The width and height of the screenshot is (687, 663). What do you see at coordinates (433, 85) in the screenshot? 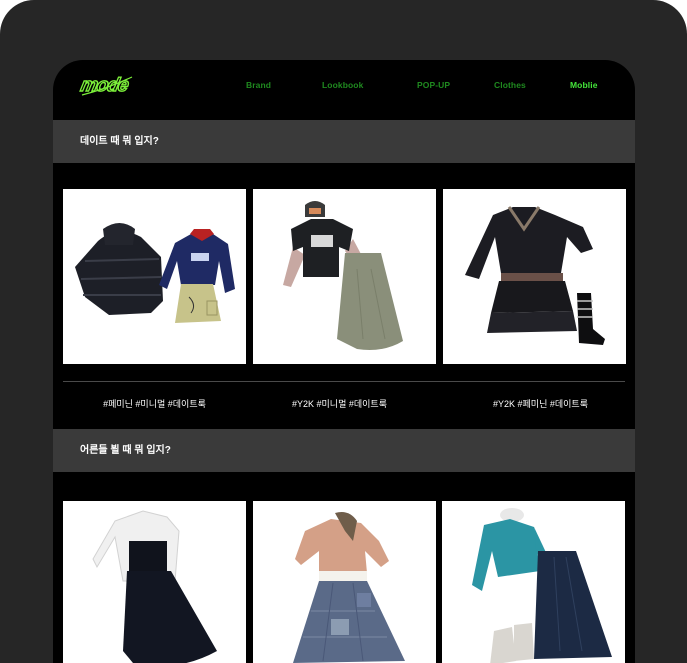
I see `nav-link-popup: POP-UP` at bounding box center [433, 85].